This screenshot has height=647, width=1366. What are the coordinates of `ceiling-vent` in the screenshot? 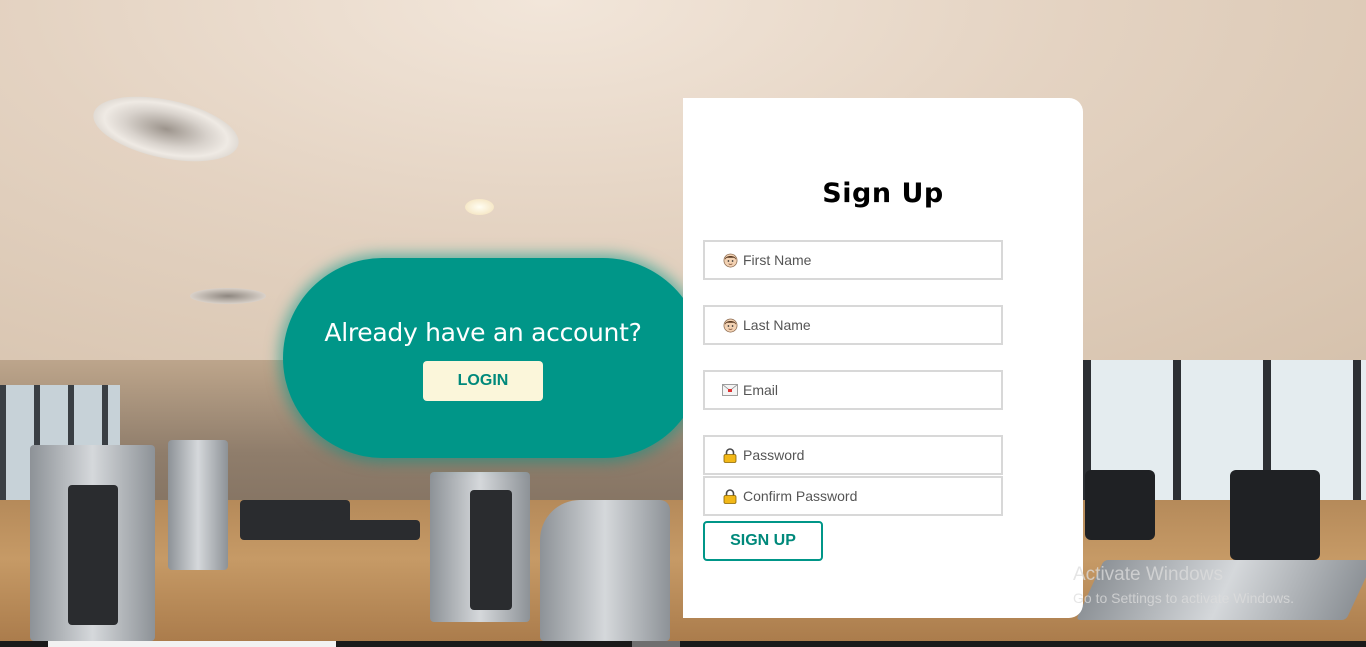 It's located at (228, 296).